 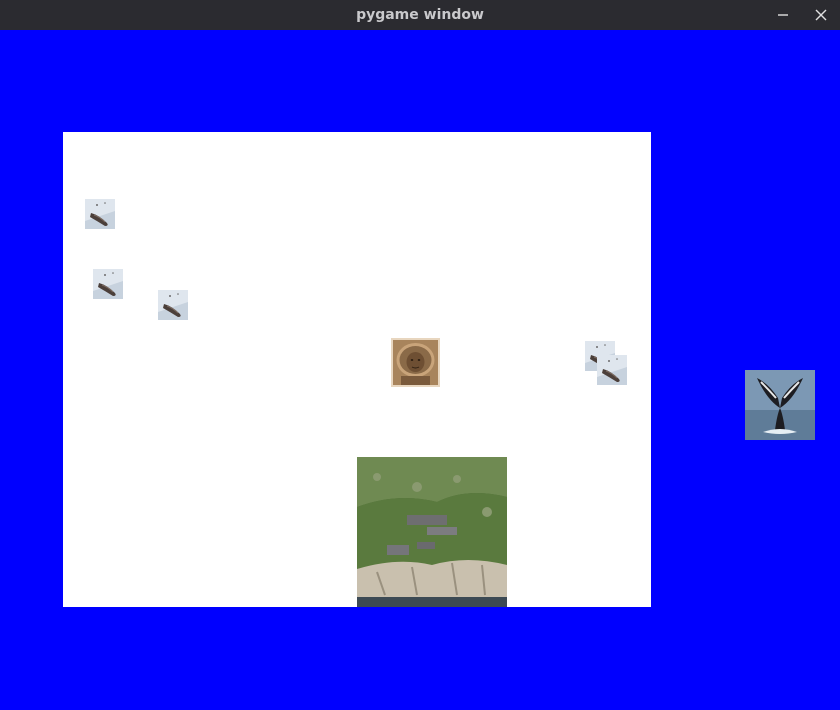 I want to click on island-sprite, so click(x=432, y=532).